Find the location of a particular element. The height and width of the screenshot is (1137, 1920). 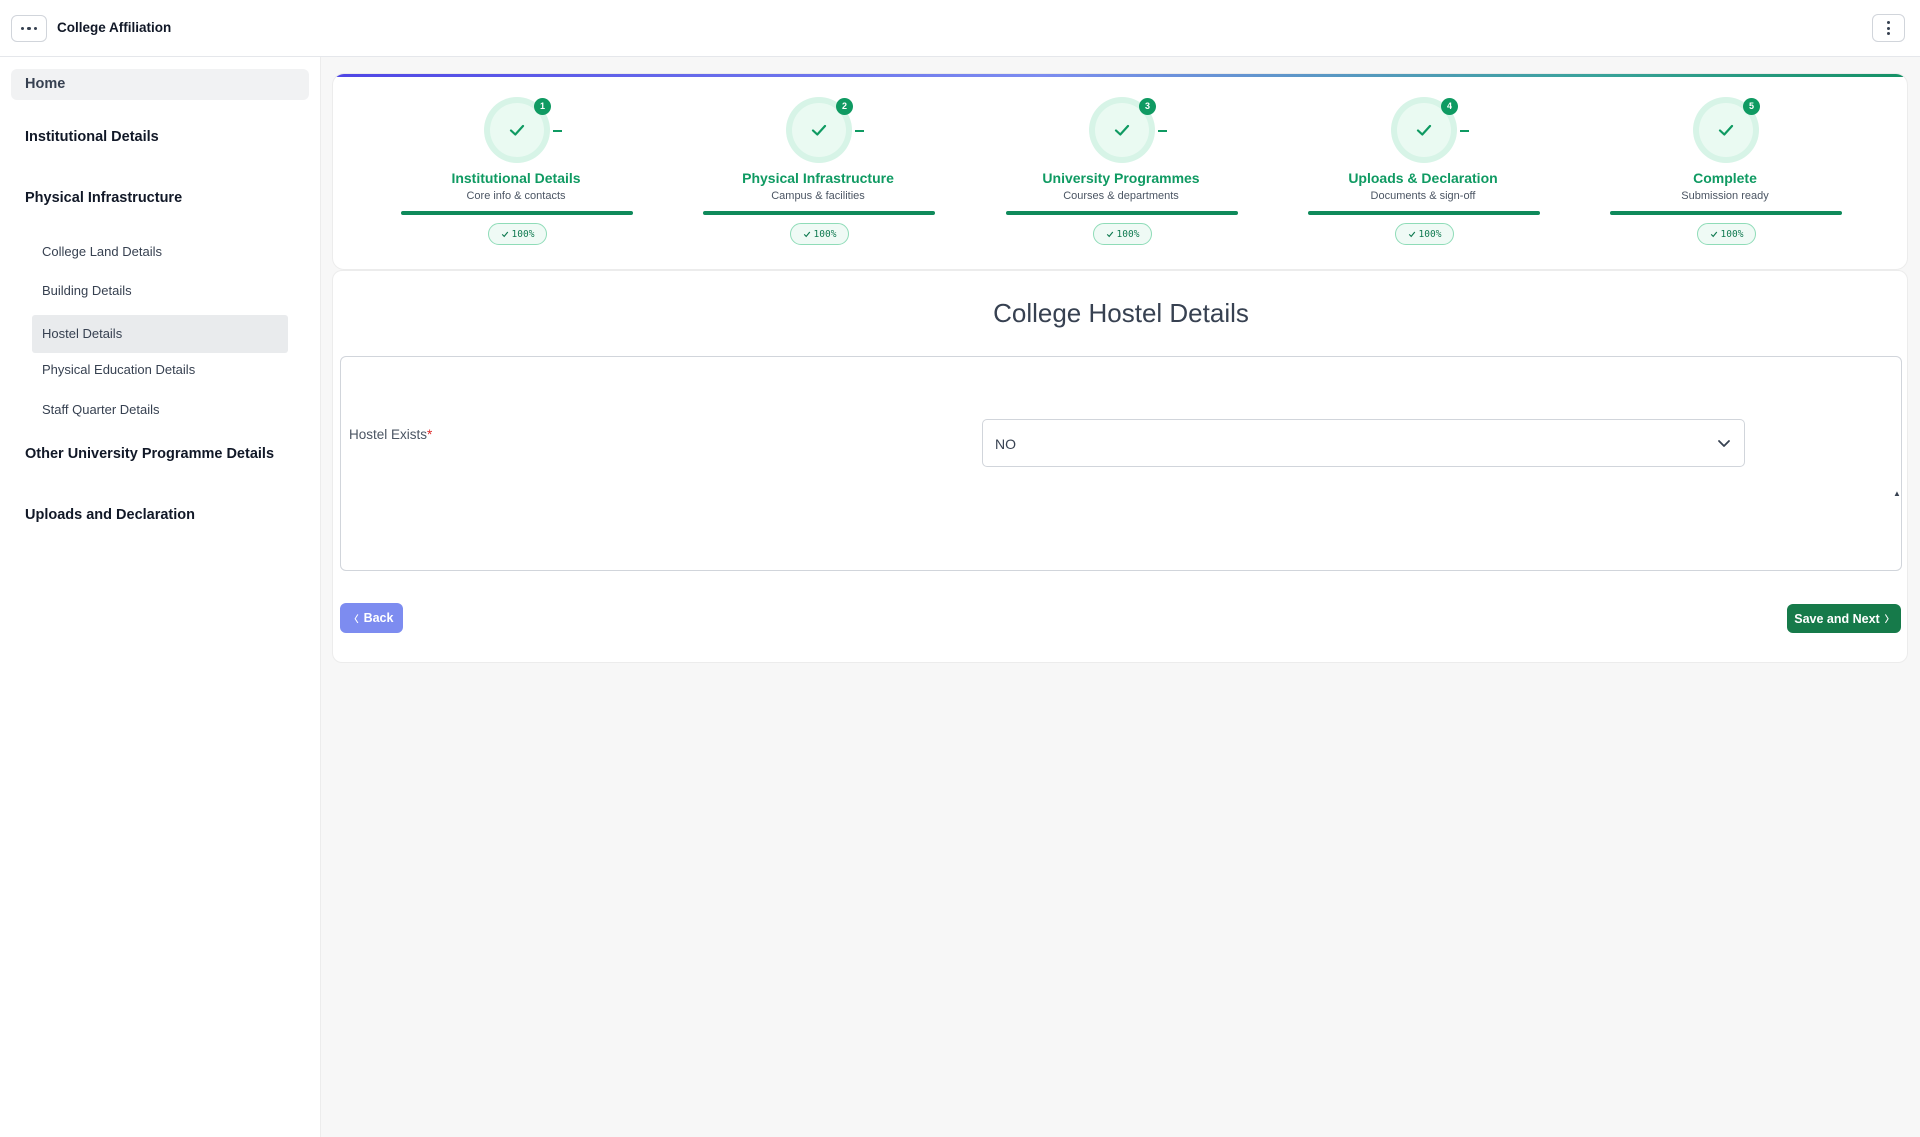

hostel-exists-label: Hostel Exists* is located at coordinates (390, 434).